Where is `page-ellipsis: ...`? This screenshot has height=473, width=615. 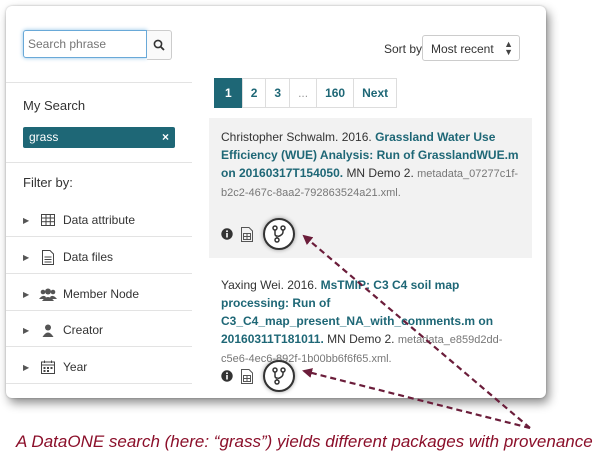
page-ellipsis: ... is located at coordinates (303, 93).